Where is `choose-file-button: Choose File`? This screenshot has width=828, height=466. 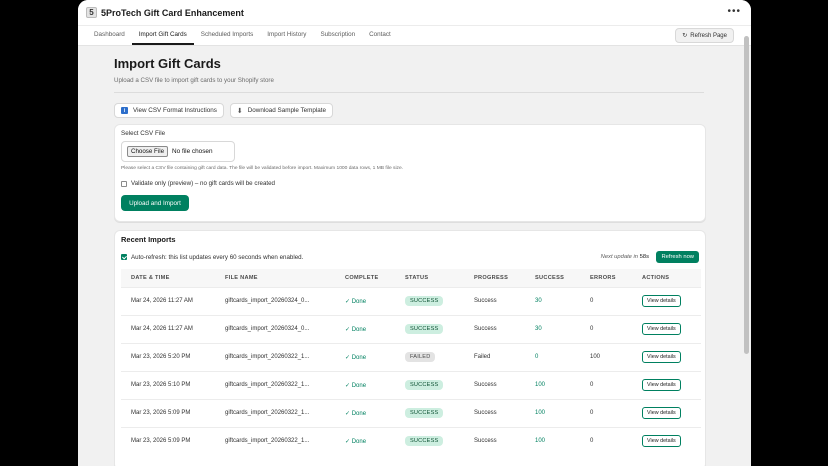 choose-file-button: Choose File is located at coordinates (148, 151).